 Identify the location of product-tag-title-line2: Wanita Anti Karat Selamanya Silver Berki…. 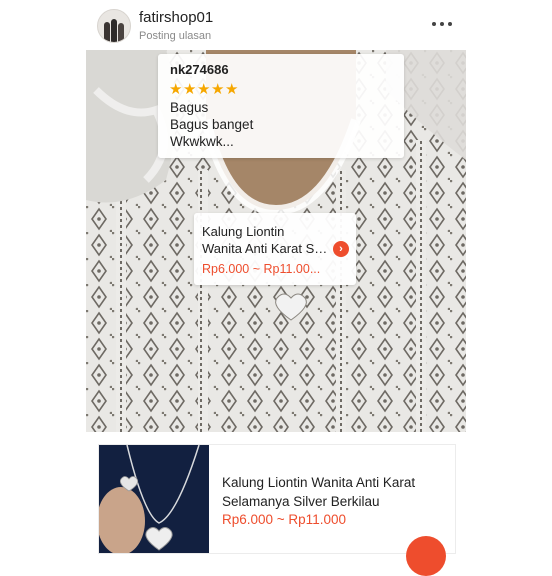
(265, 248).